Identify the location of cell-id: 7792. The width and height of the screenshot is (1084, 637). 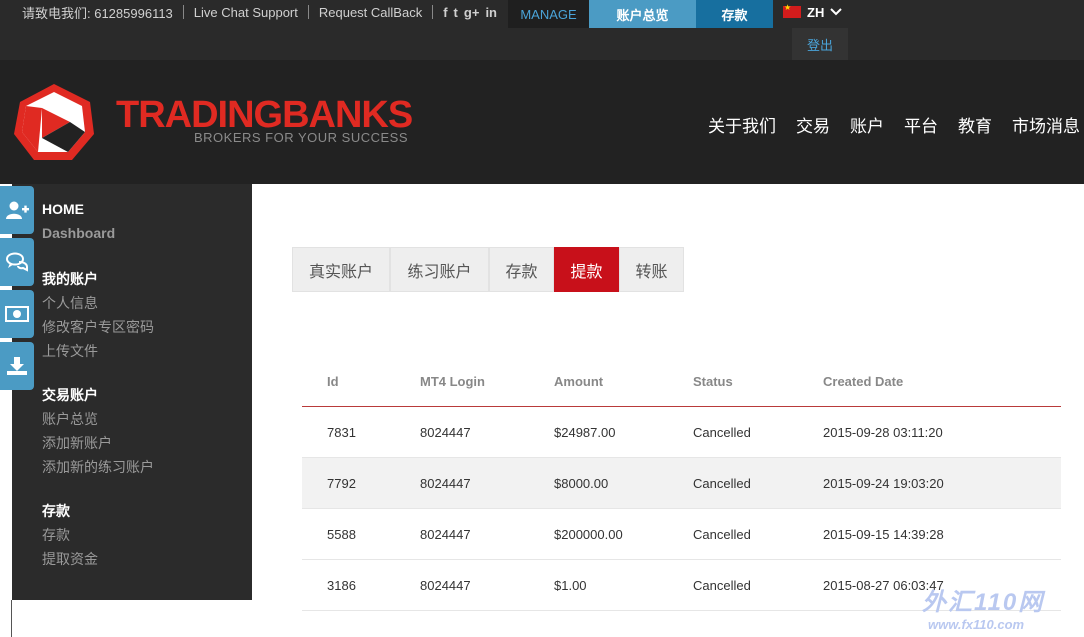
(341, 483).